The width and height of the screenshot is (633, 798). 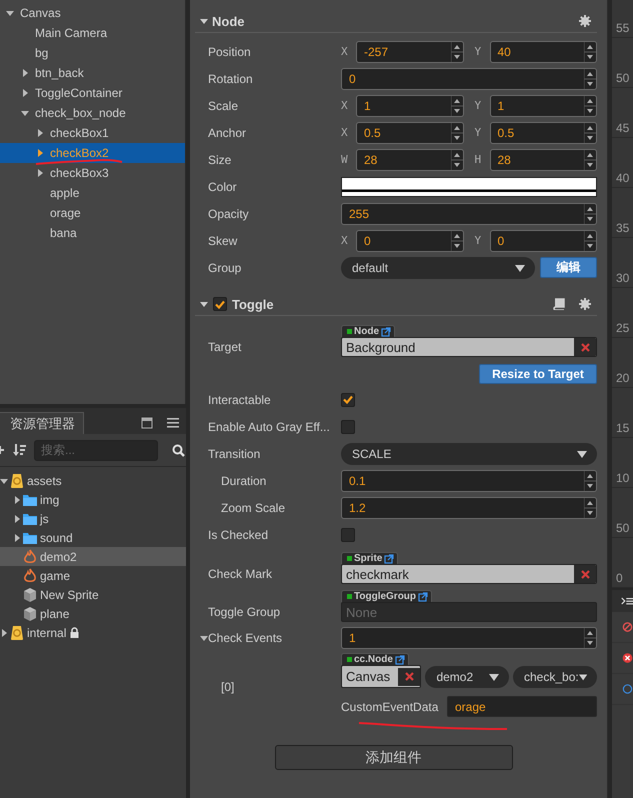 What do you see at coordinates (93, 537) in the screenshot?
I see `tree-row: sound` at bounding box center [93, 537].